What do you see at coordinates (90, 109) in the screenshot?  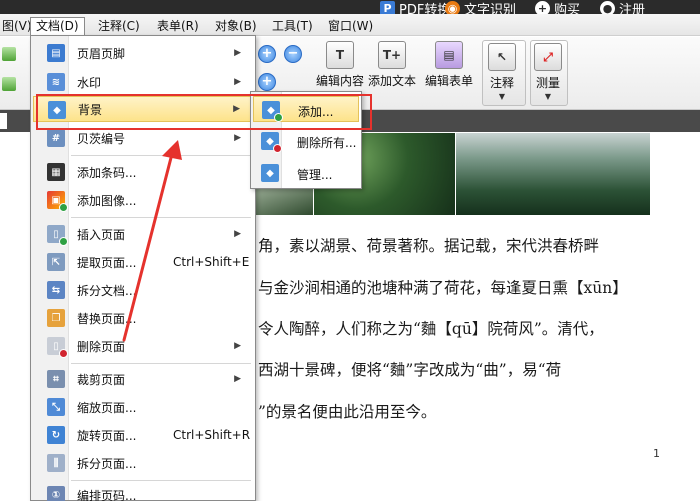 I see `menu-item-label: 背景` at bounding box center [90, 109].